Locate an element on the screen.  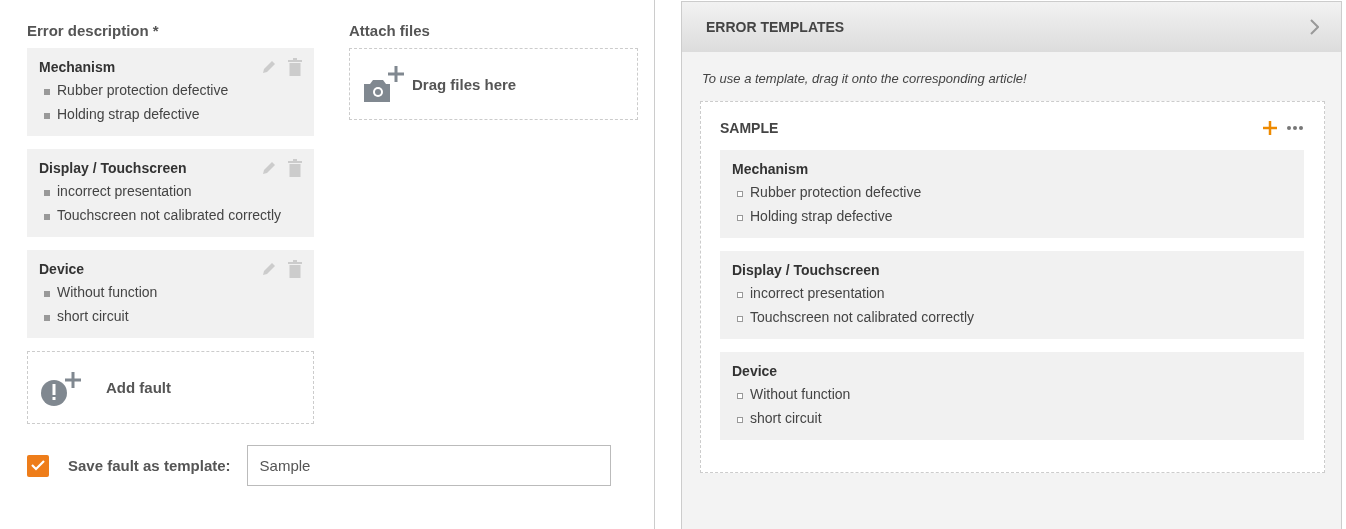
hint-text: To use a template, drag it onto the corresponding article! is located at coordinates (864, 78).